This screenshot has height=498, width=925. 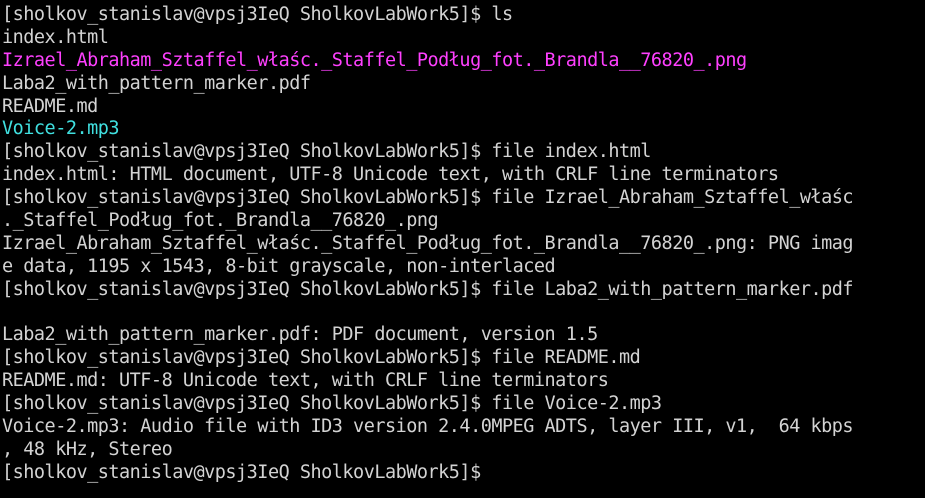 I want to click on terminal-line: README.md, so click(x=50, y=106).